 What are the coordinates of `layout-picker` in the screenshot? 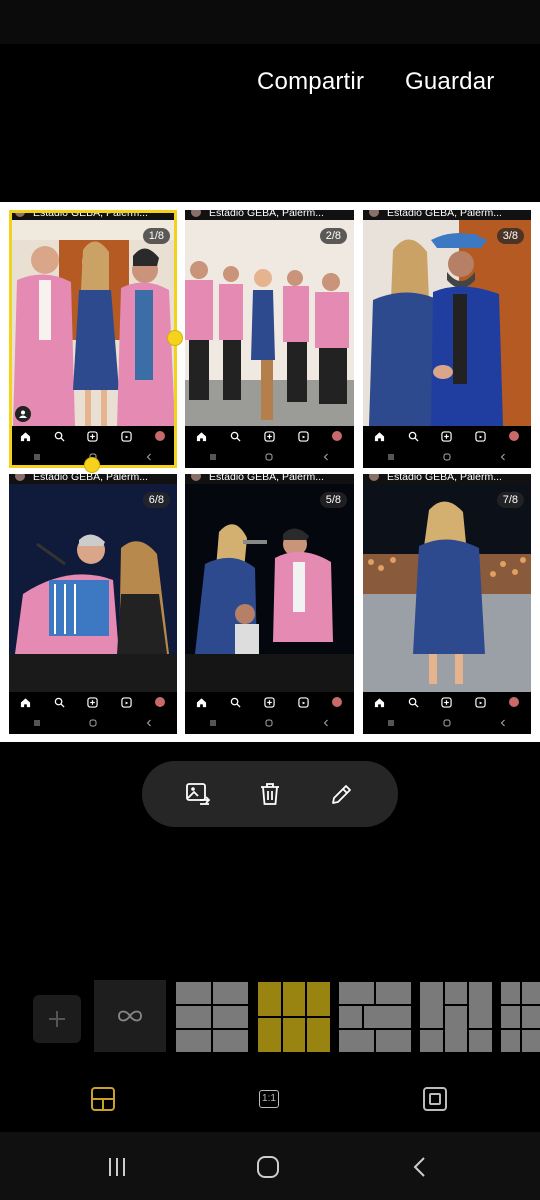 It's located at (270, 1017).